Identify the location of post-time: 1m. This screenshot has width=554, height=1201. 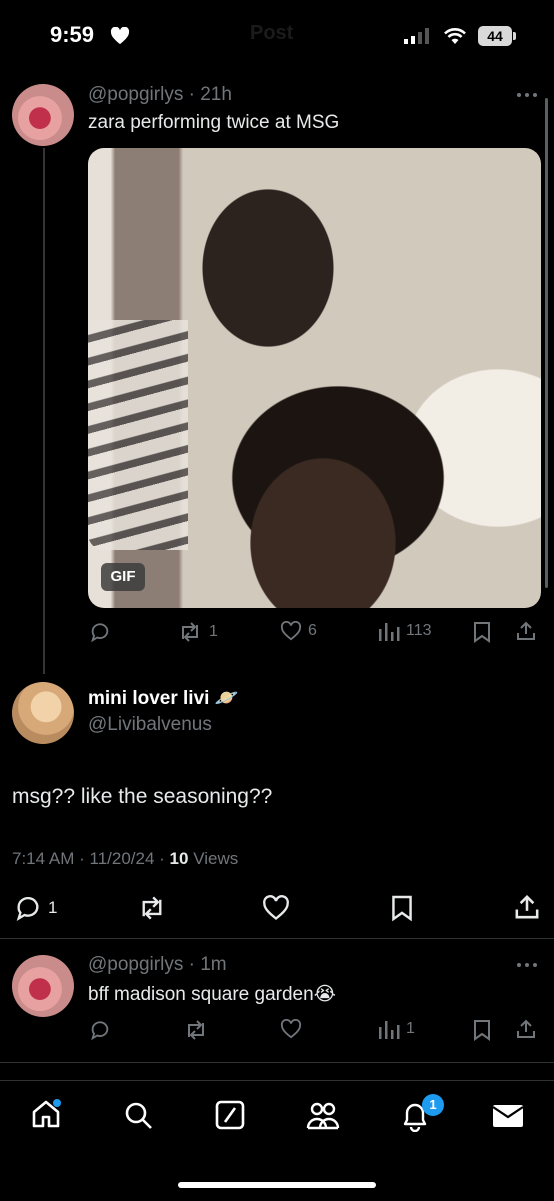
(213, 964).